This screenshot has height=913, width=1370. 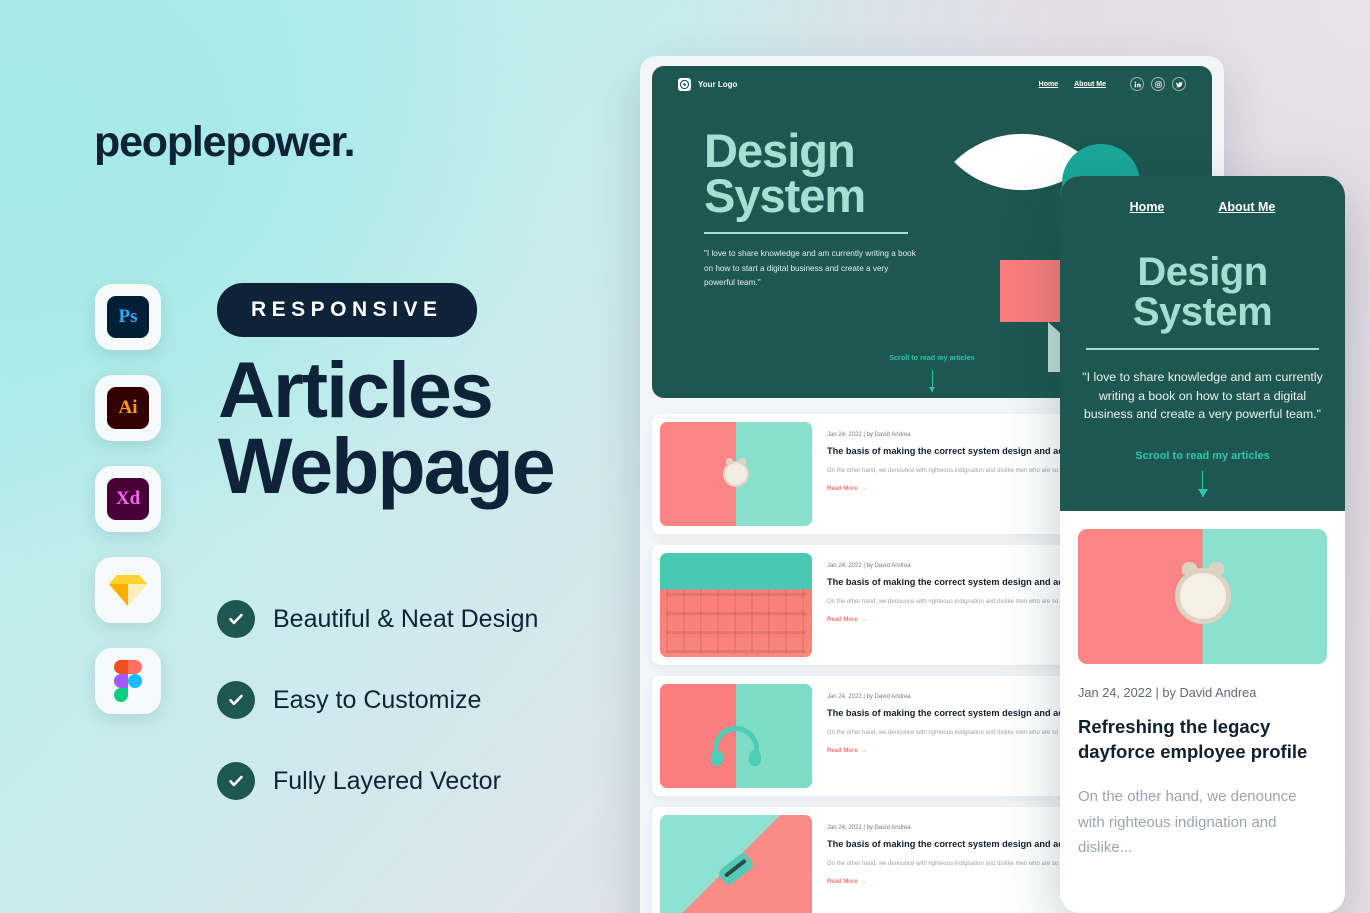 What do you see at coordinates (806, 233) in the screenshot?
I see `divider` at bounding box center [806, 233].